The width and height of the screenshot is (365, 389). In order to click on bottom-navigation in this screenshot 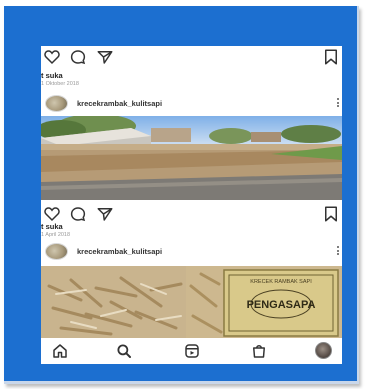, I will do `click(191, 351)`.